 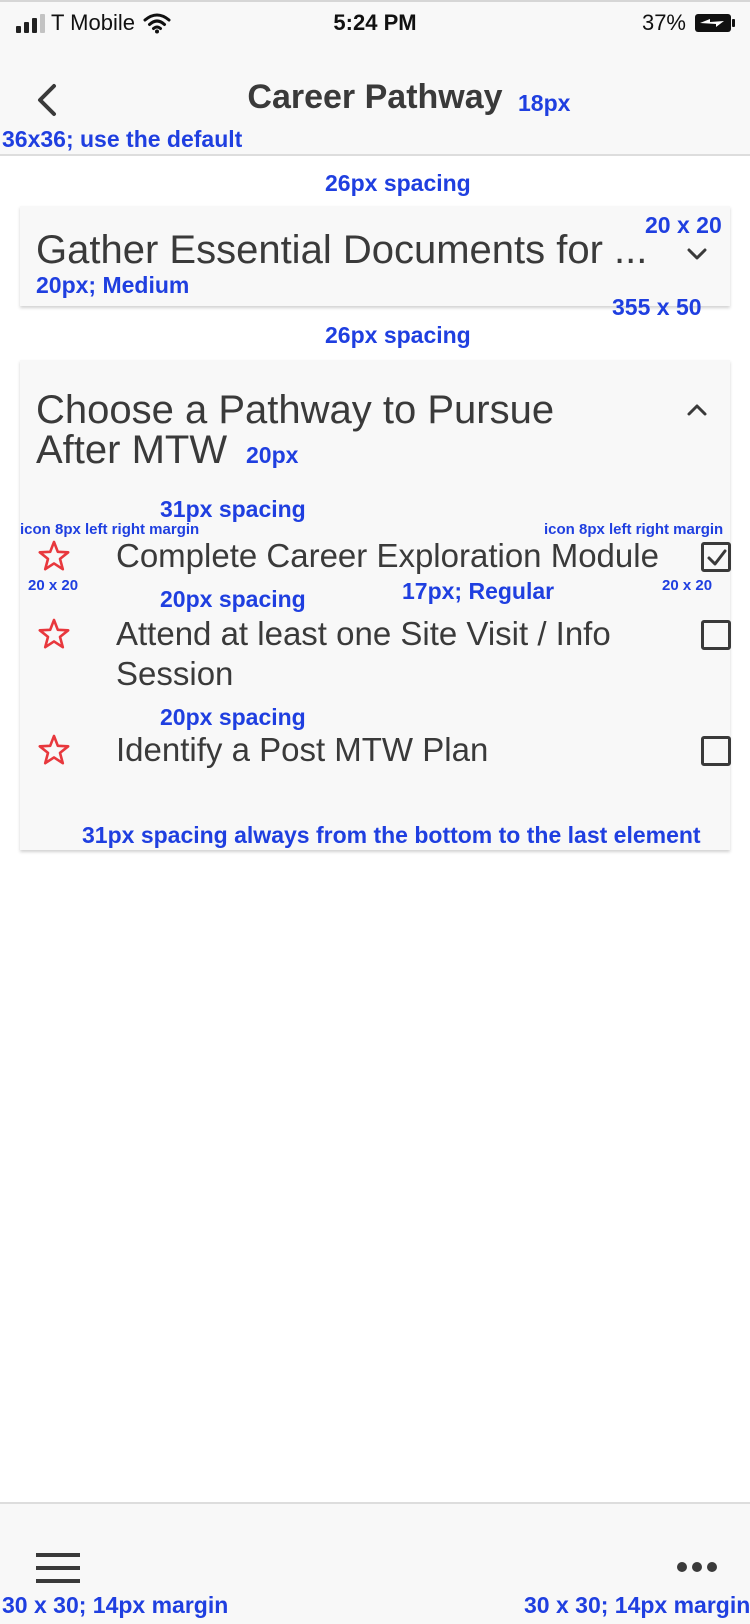 I want to click on checkmark-icon, so click(x=717, y=557).